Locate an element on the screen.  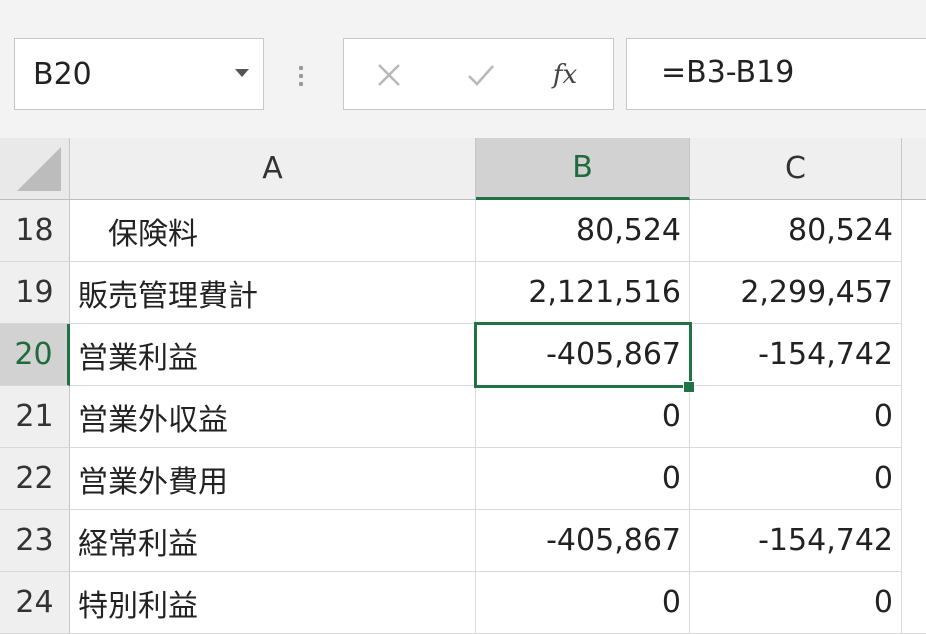
name-box: B20 is located at coordinates (139, 74).